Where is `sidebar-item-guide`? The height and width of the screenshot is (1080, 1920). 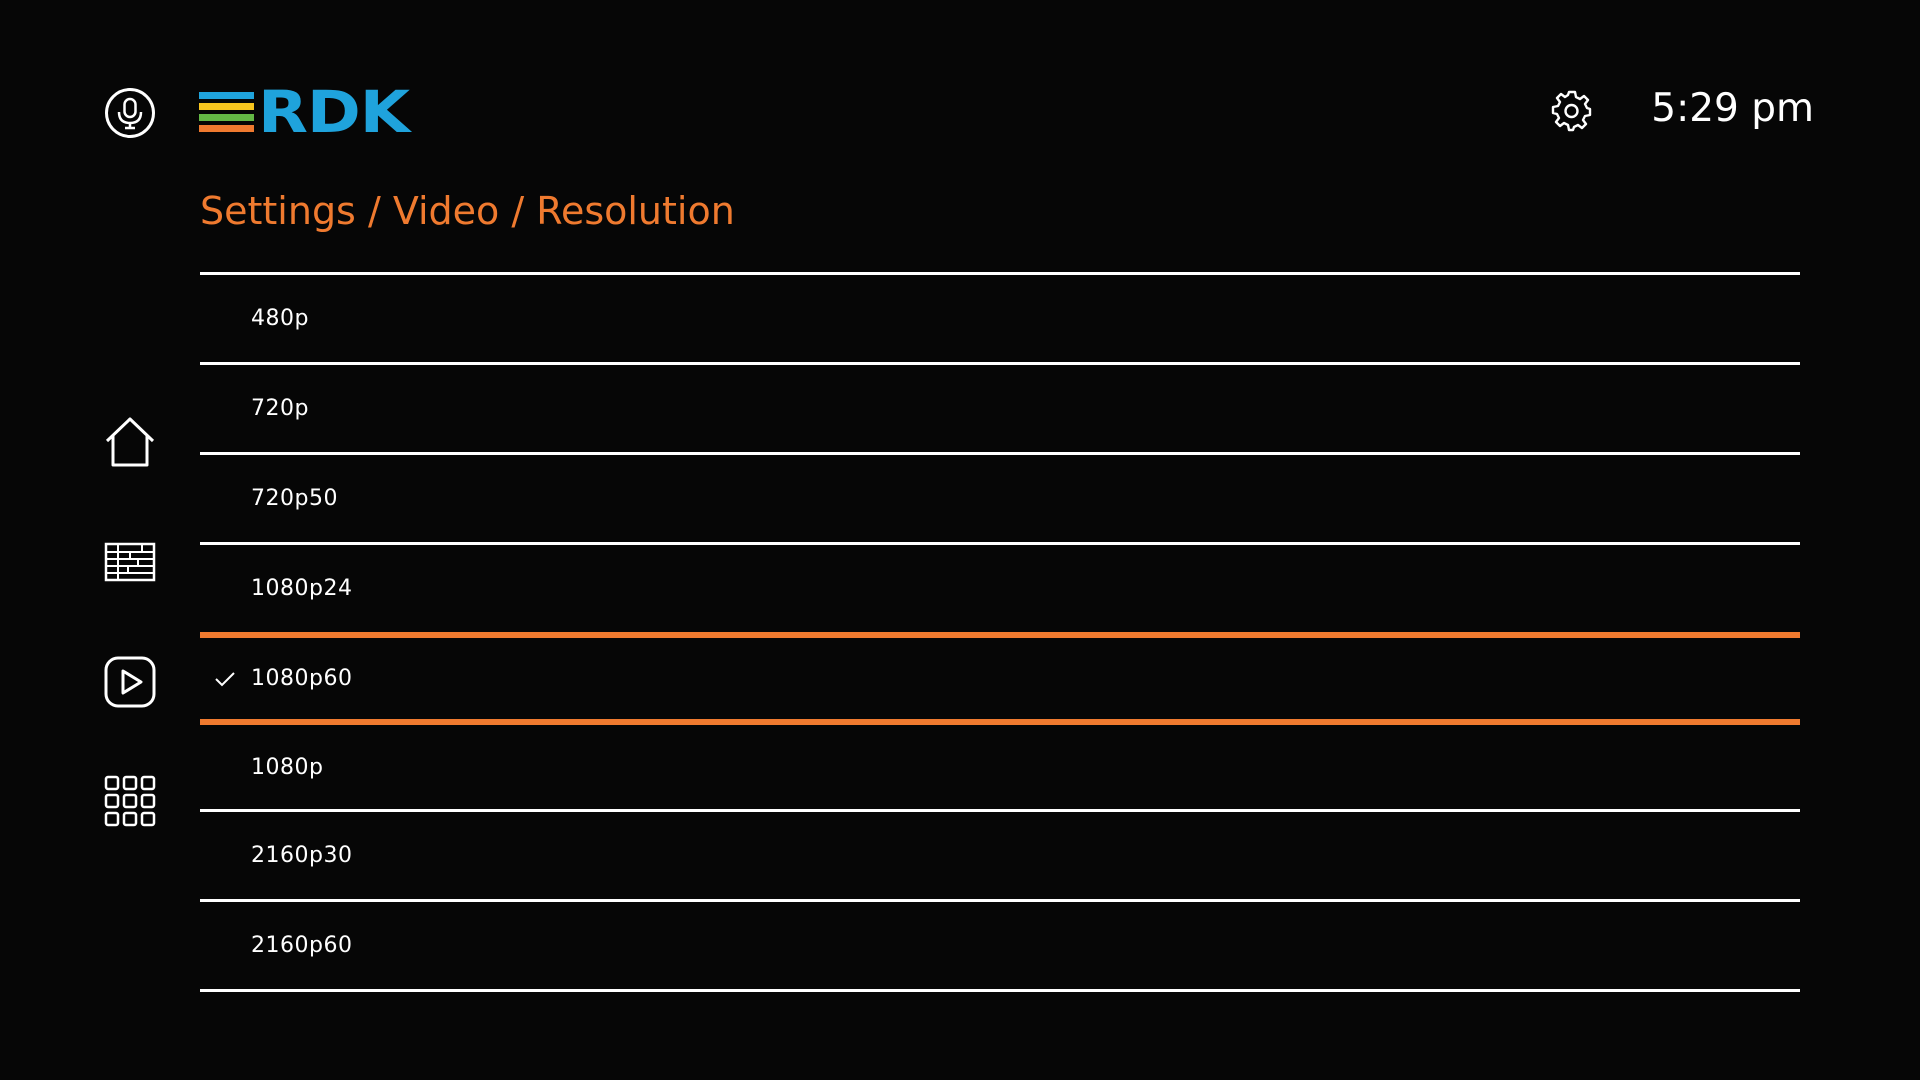
sidebar-item-guide is located at coordinates (130, 562).